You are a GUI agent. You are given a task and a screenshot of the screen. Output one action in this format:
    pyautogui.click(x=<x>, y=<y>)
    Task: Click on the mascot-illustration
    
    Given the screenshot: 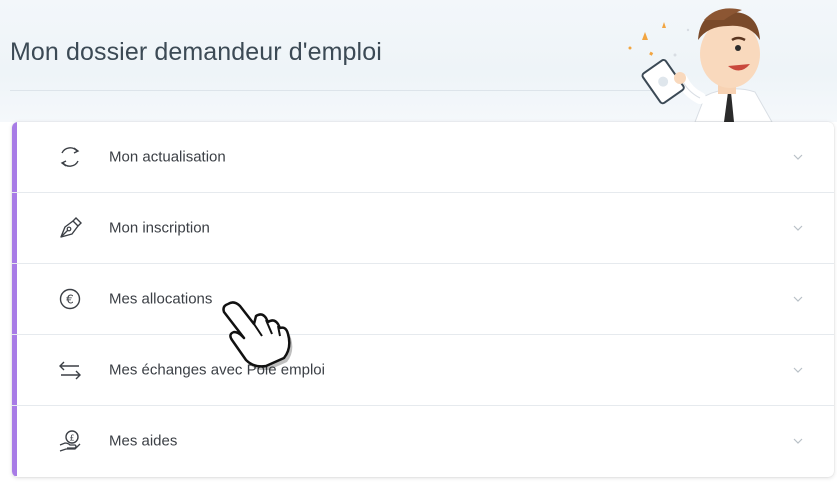 What is the action you would take?
    pyautogui.click(x=700, y=65)
    